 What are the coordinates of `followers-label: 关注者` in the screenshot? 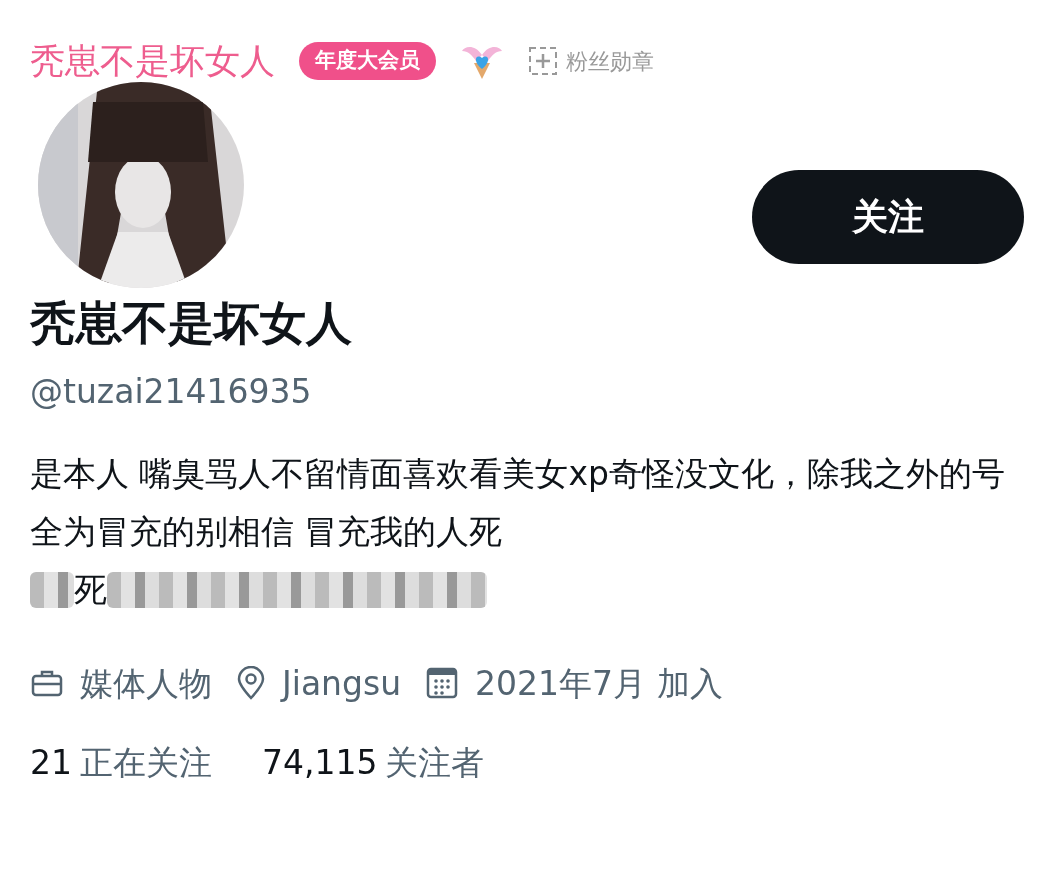 It's located at (435, 763).